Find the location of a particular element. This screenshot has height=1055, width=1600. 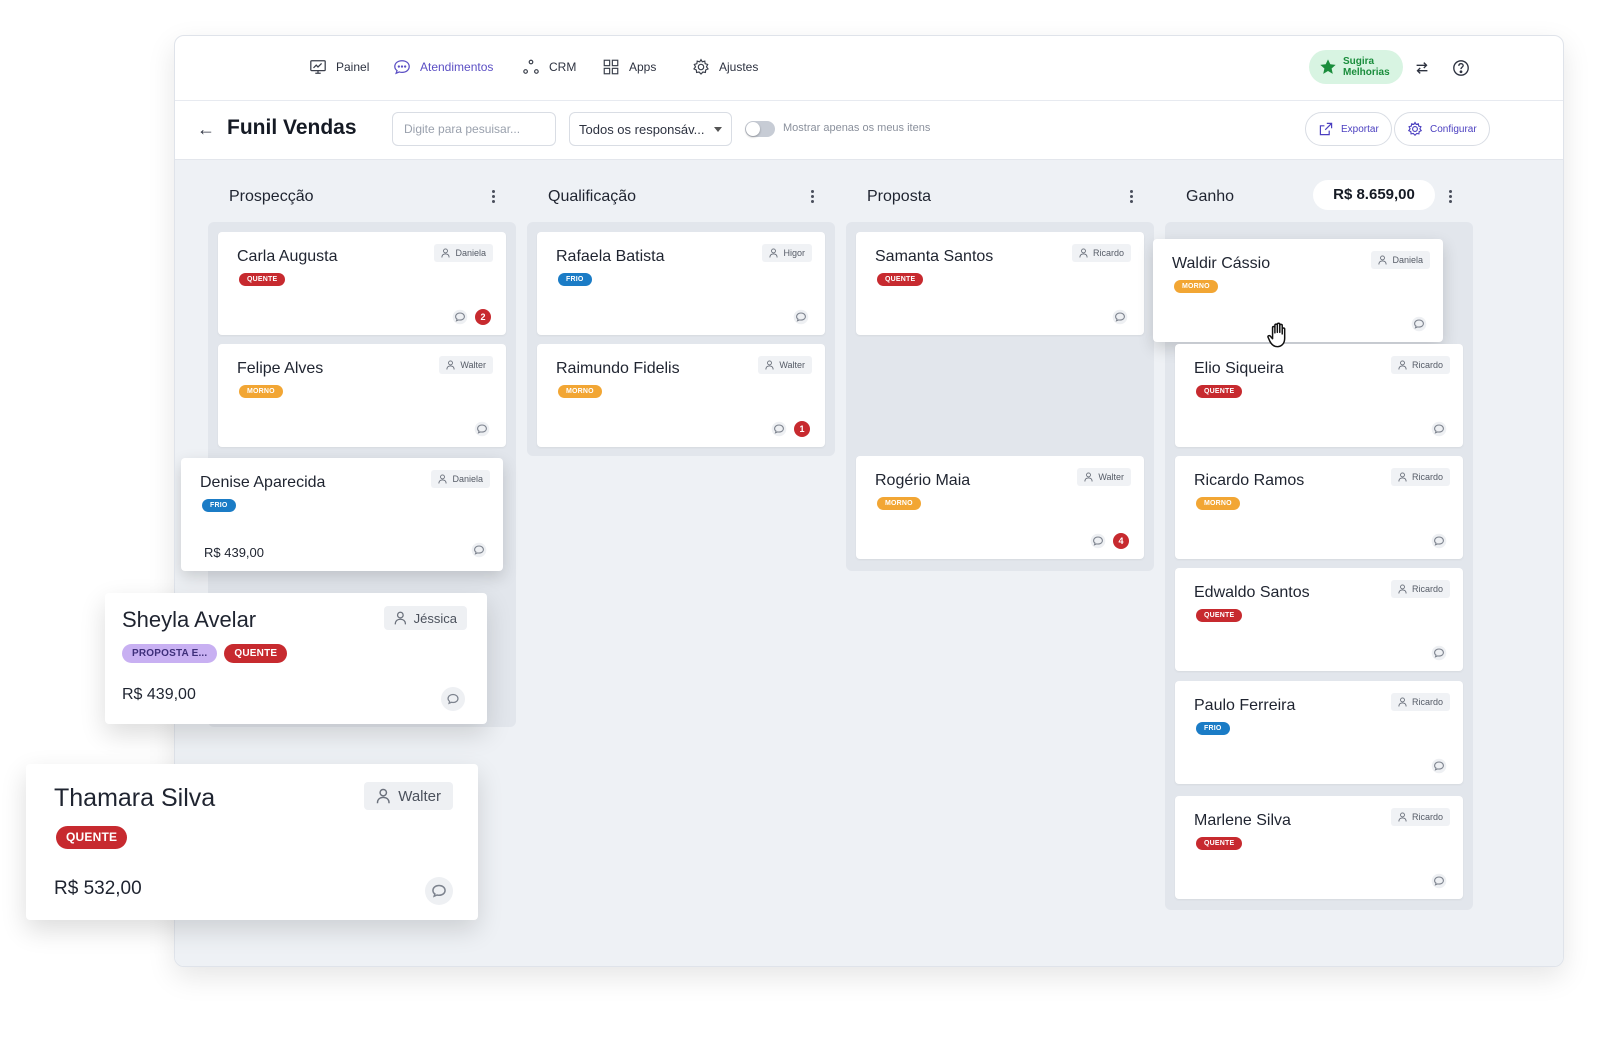

sugira-line1: Sugira is located at coordinates (1359, 61).